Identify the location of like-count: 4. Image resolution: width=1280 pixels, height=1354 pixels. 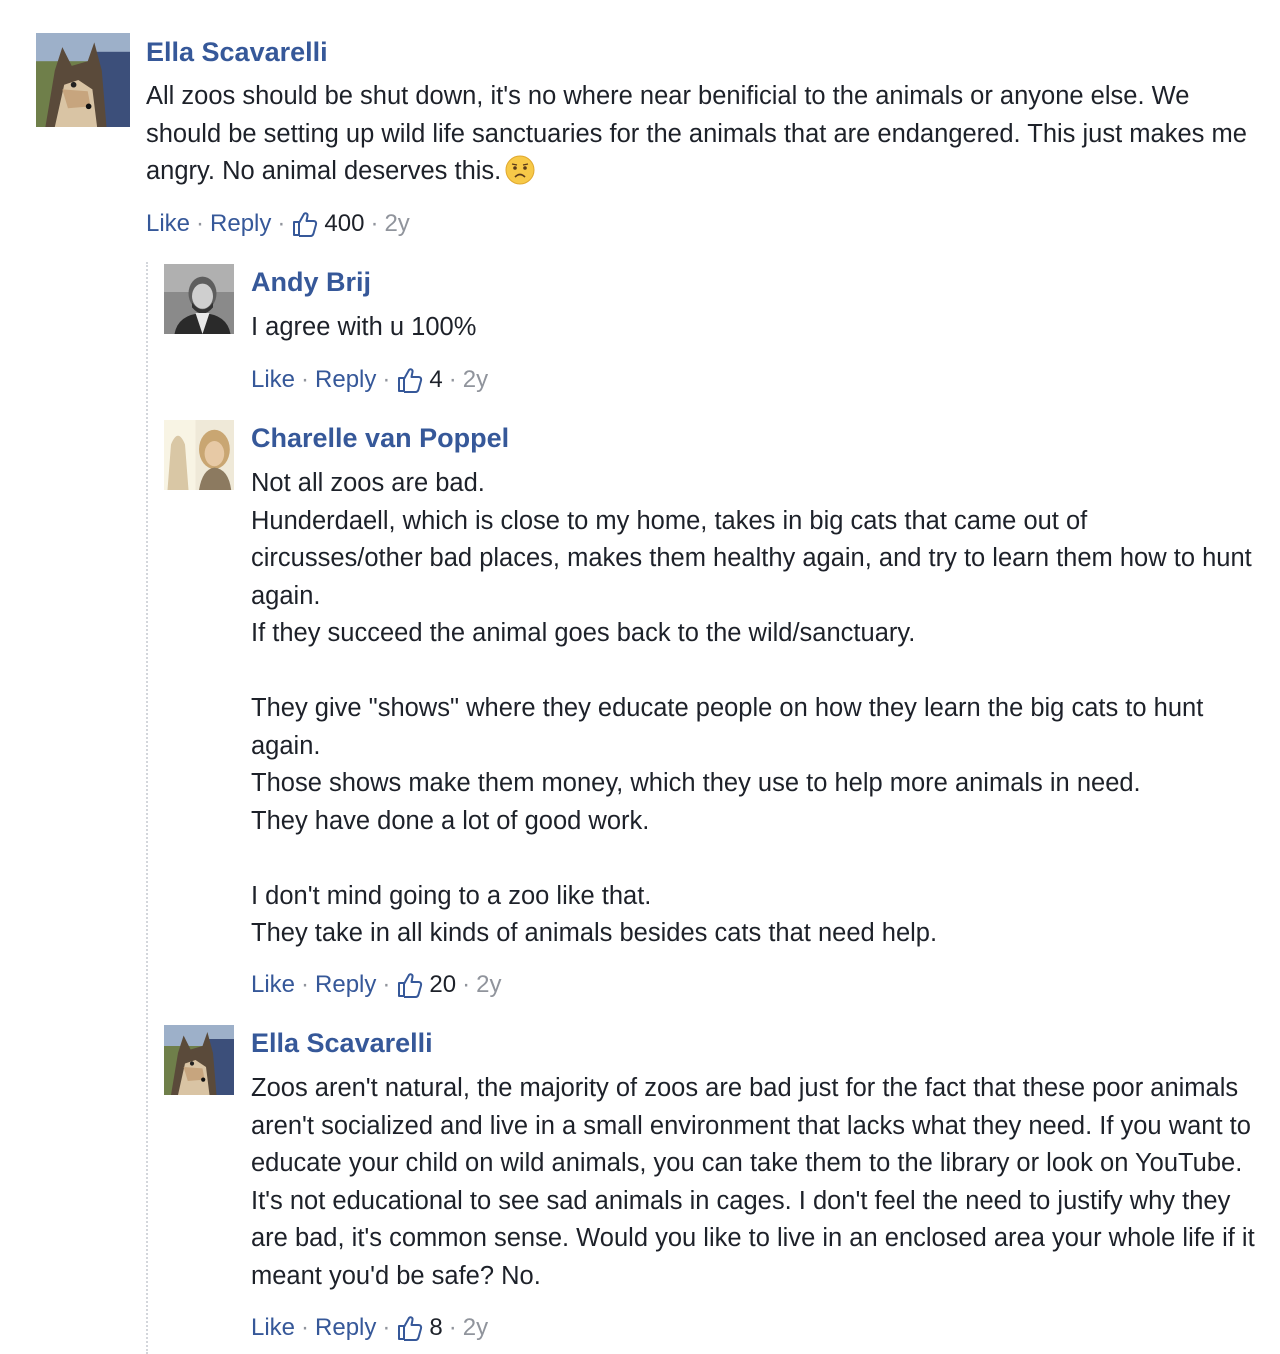
(435, 380).